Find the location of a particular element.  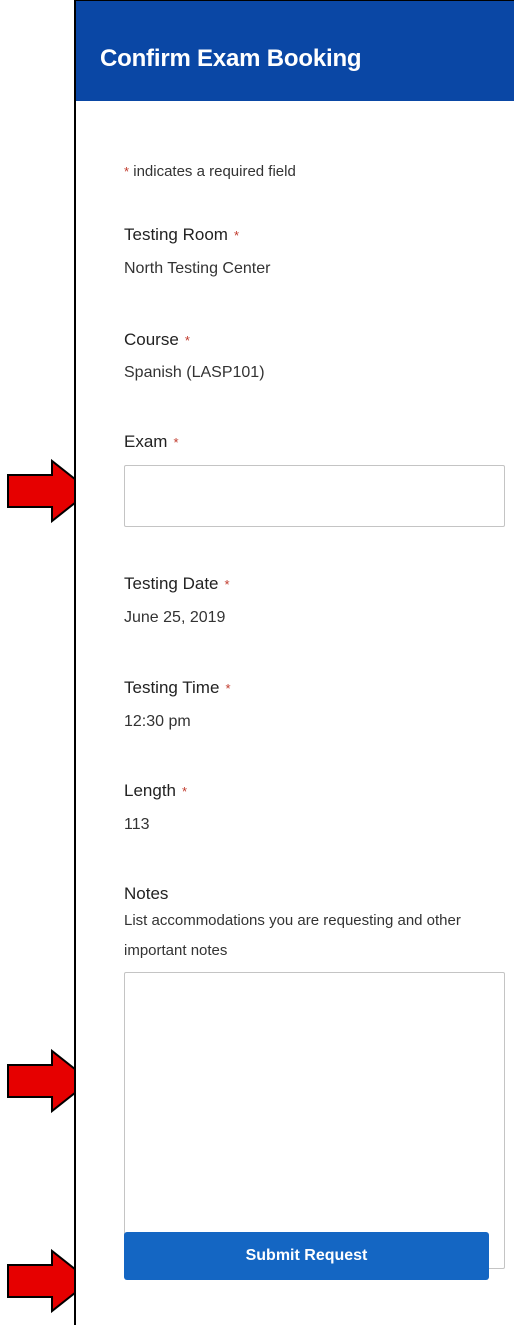

panel-header: Confirm Exam Booking is located at coordinates (295, 51).